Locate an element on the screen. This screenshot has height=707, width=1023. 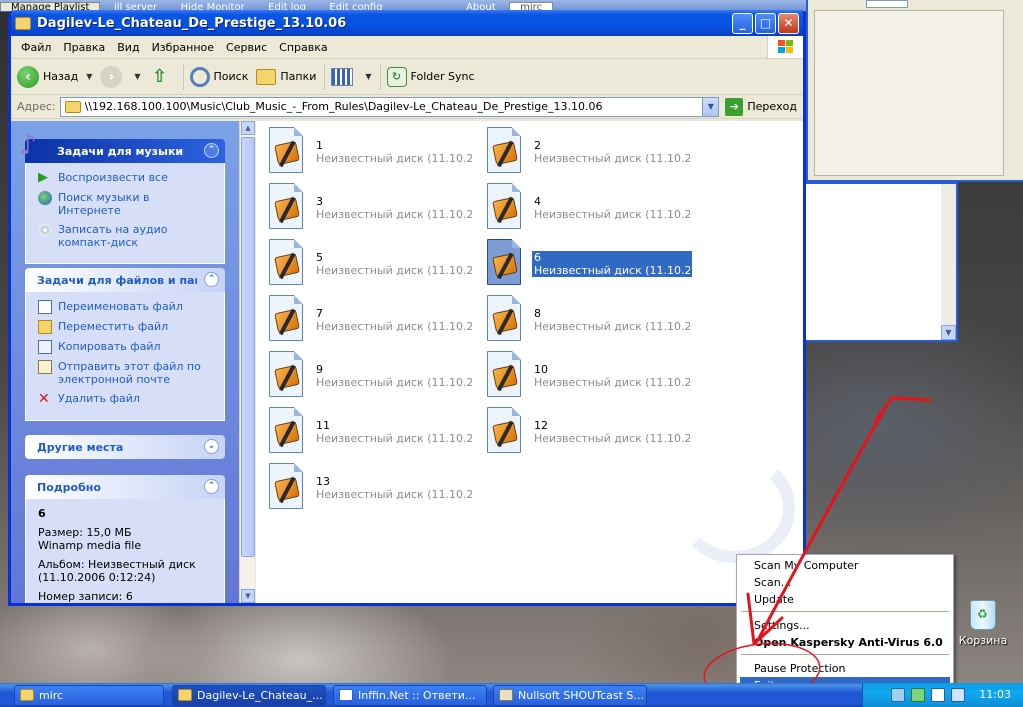
other-places-header: Другие места ⌄ is located at coordinates (125, 447).